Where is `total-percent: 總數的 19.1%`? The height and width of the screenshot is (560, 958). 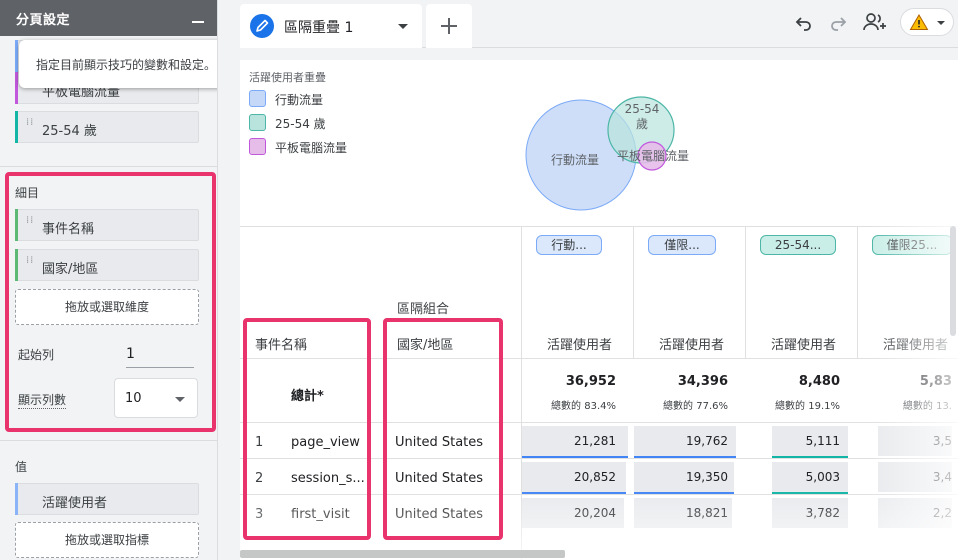
total-percent: 總數的 19.1% is located at coordinates (807, 406).